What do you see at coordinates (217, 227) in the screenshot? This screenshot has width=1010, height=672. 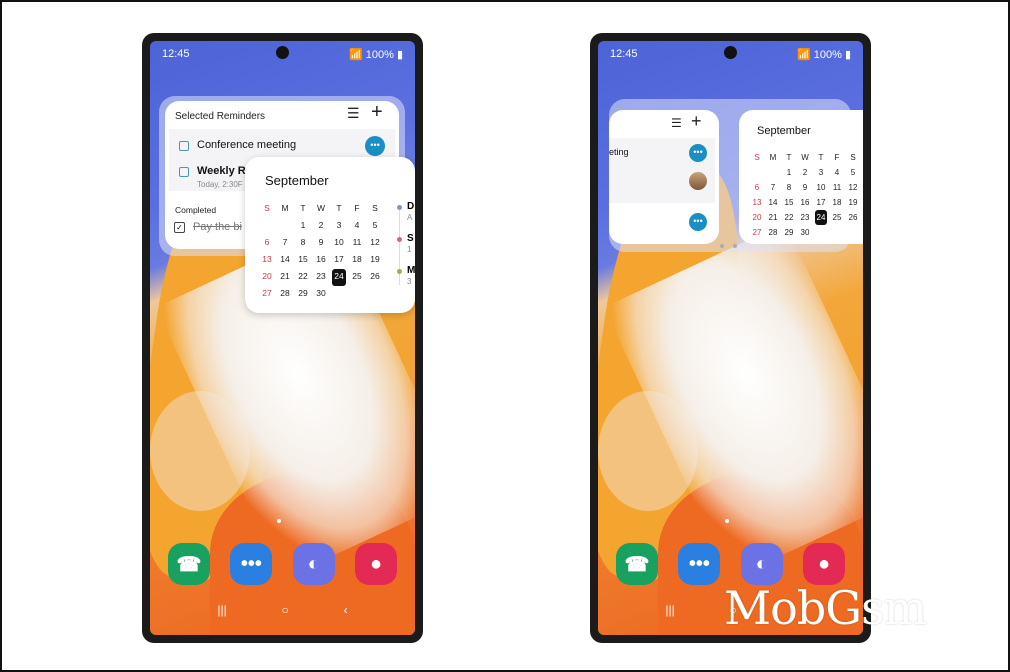 I see `completed-item: Pay the bi` at bounding box center [217, 227].